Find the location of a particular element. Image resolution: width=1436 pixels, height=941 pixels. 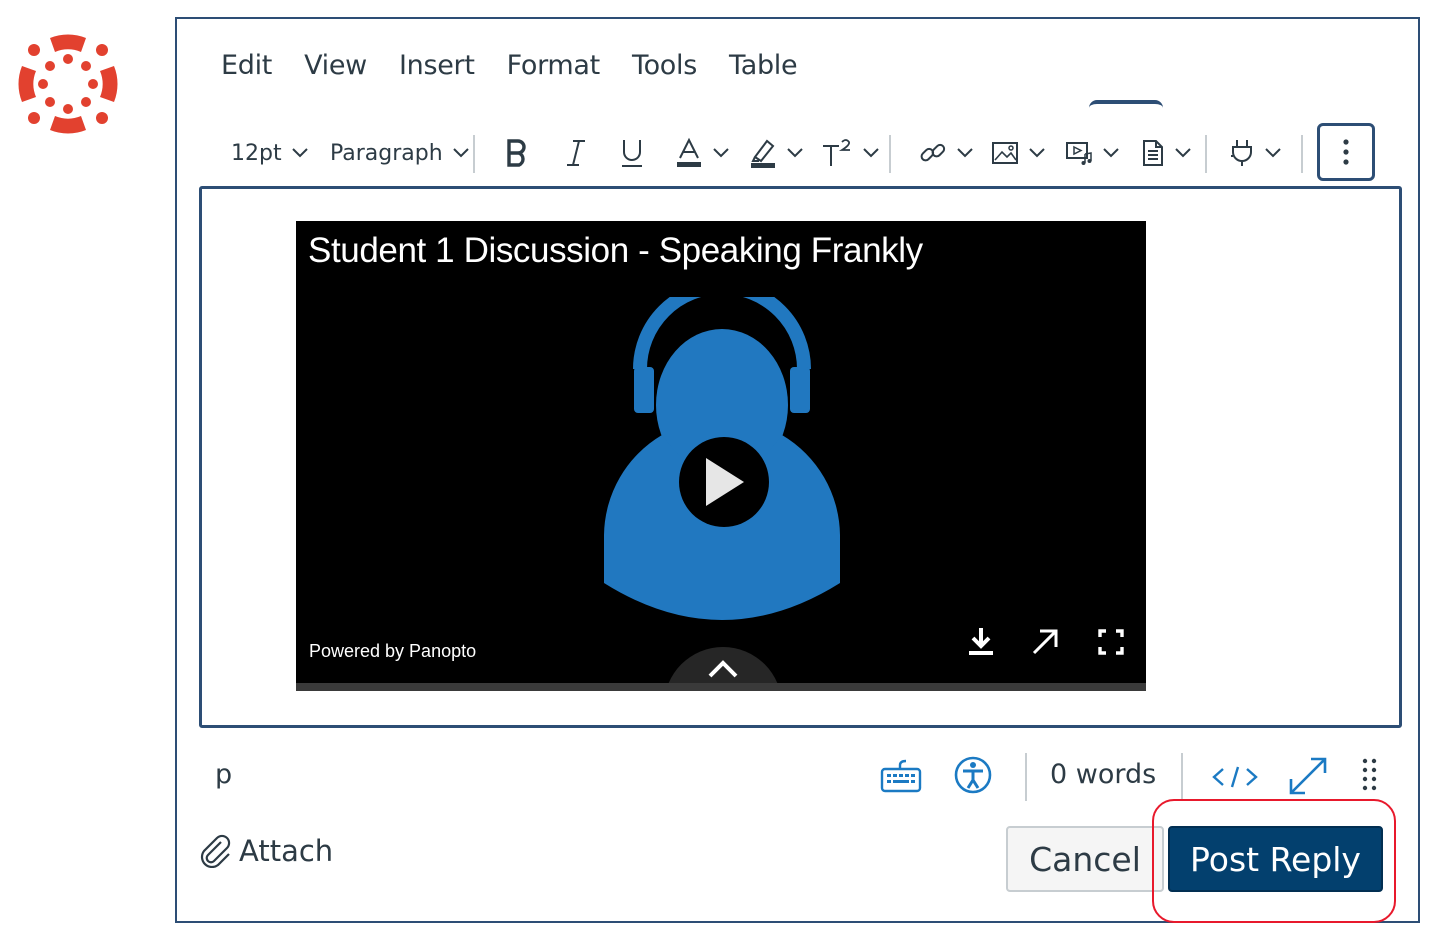

fullscreen-icon is located at coordinates (1111, 642).